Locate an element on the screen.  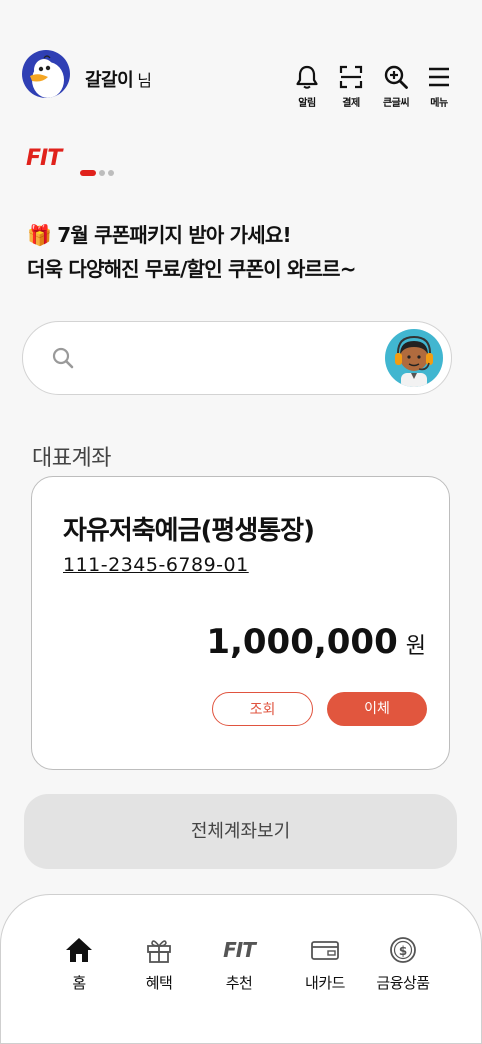
avatar is located at coordinates (46, 74).